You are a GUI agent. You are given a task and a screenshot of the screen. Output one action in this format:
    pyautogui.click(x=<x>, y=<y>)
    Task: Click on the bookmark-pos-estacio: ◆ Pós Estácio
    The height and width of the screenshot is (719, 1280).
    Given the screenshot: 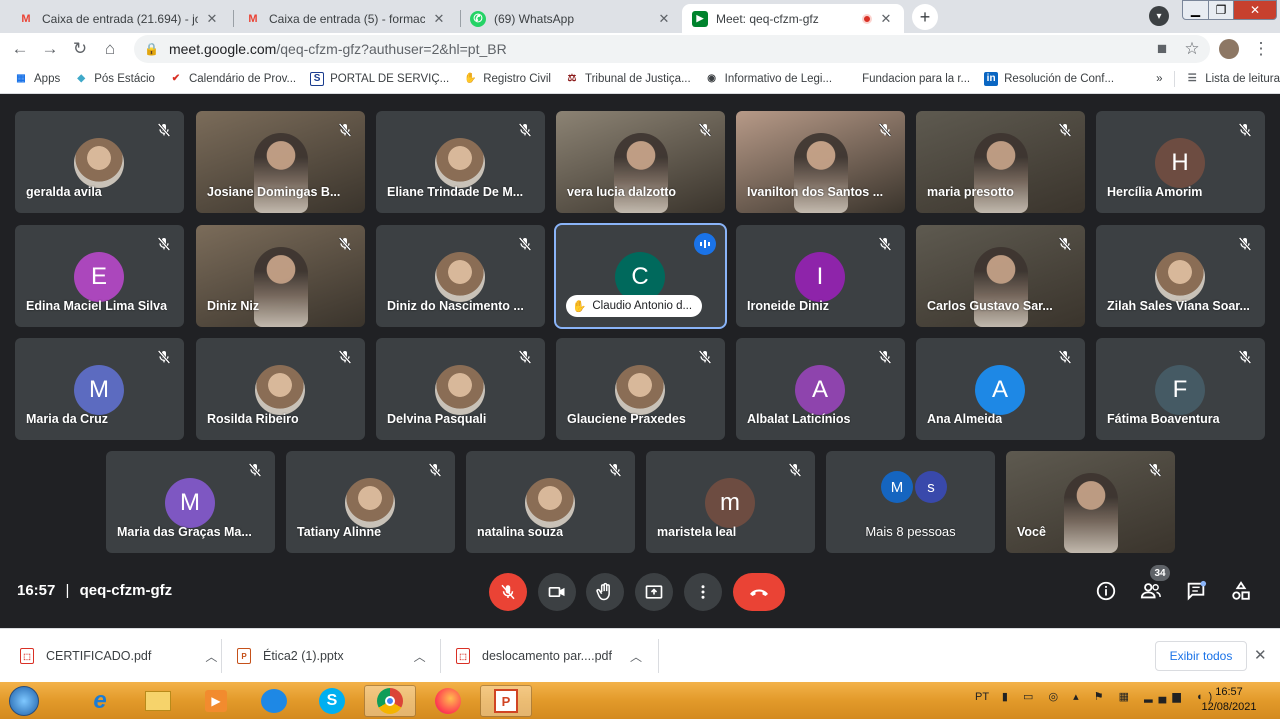 What is the action you would take?
    pyautogui.click(x=114, y=79)
    